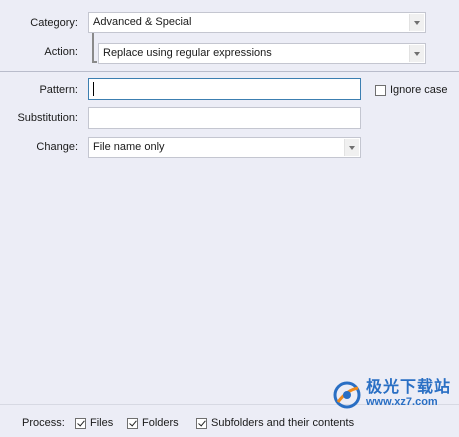  What do you see at coordinates (408, 387) in the screenshot?
I see `watermark-text: 极光下载站` at bounding box center [408, 387].